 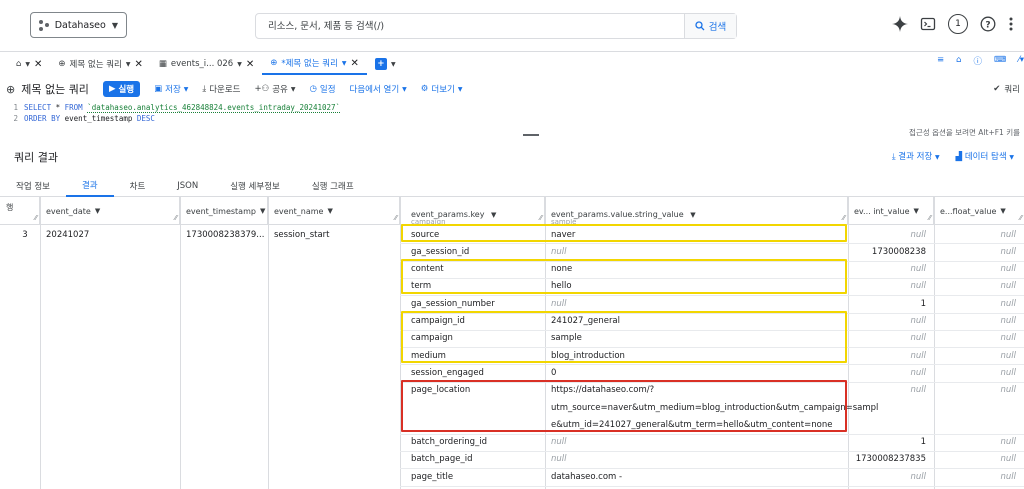 What do you see at coordinates (900, 24) in the screenshot?
I see `gemini-sparkle-icon` at bounding box center [900, 24].